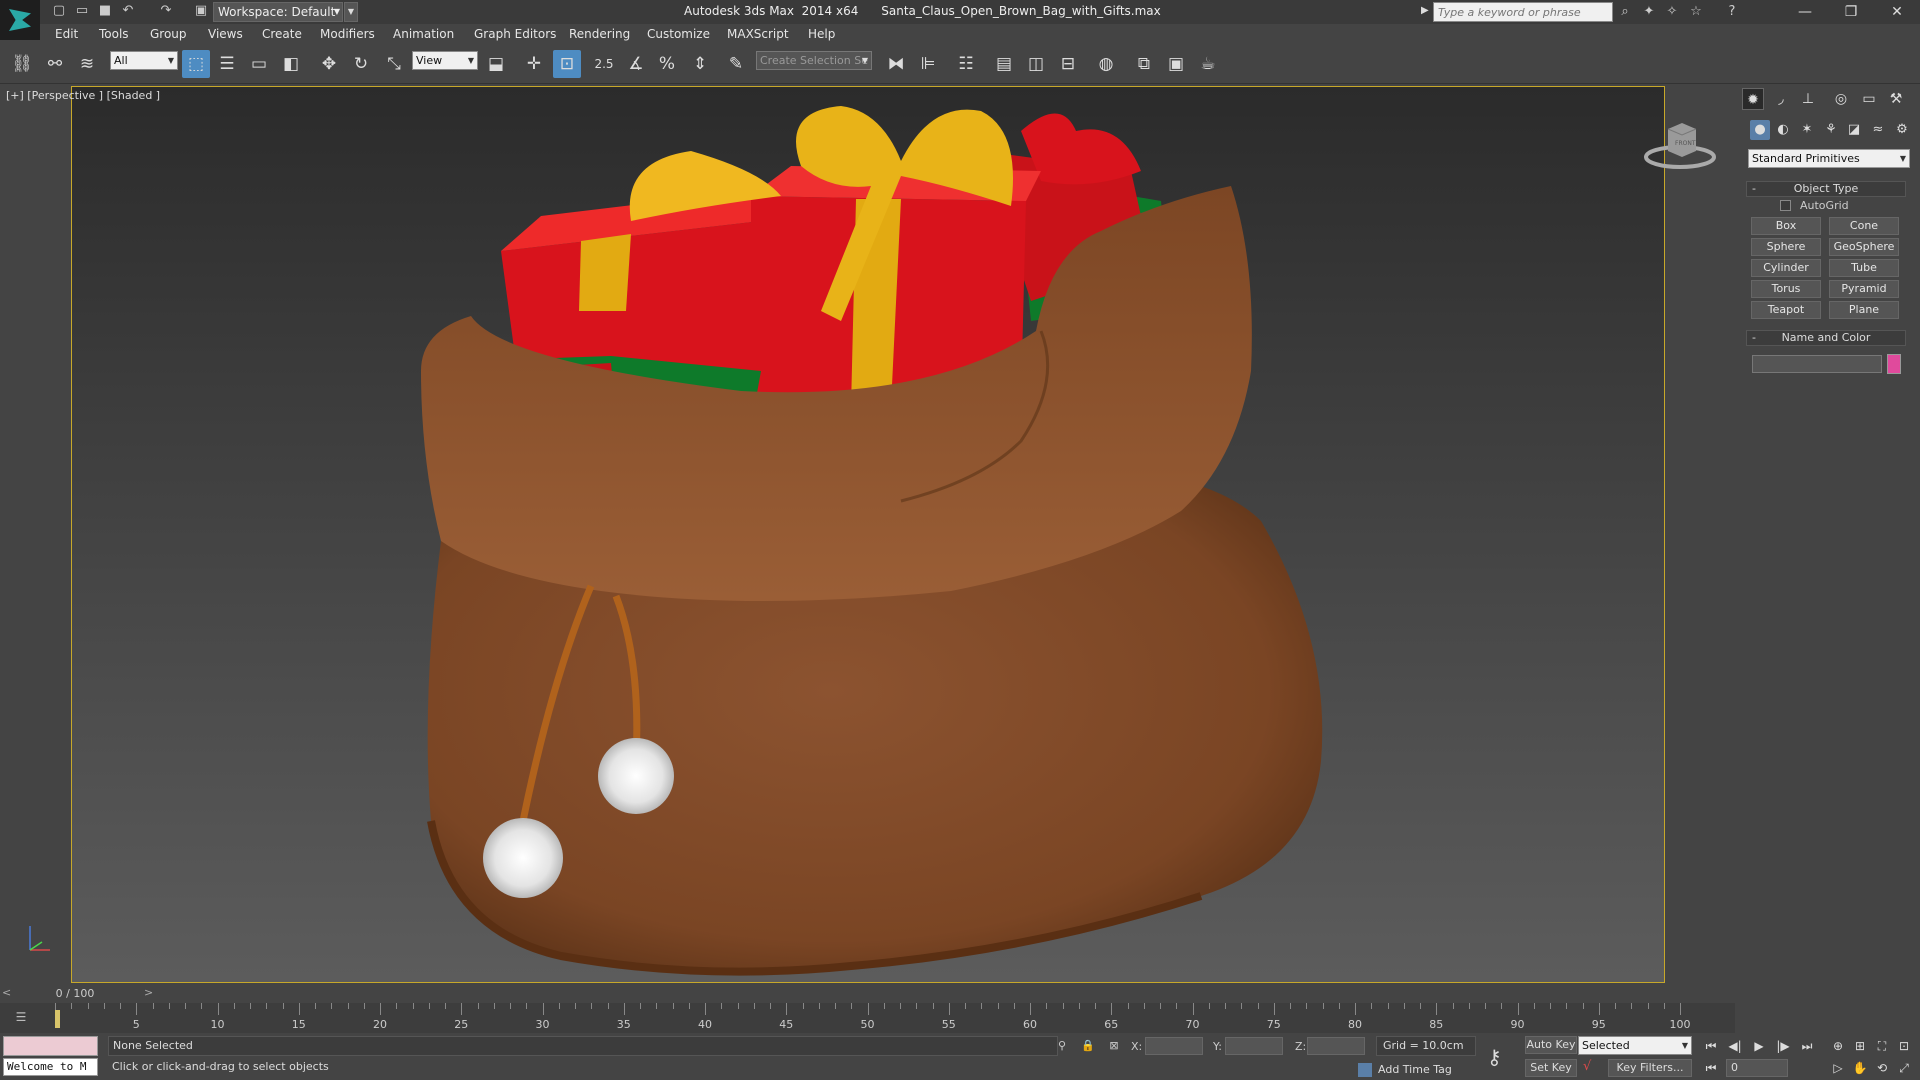 Image resolution: width=1920 pixels, height=1080 pixels. What do you see at coordinates (1897, 12) in the screenshot?
I see `close-icon: ✕` at bounding box center [1897, 12].